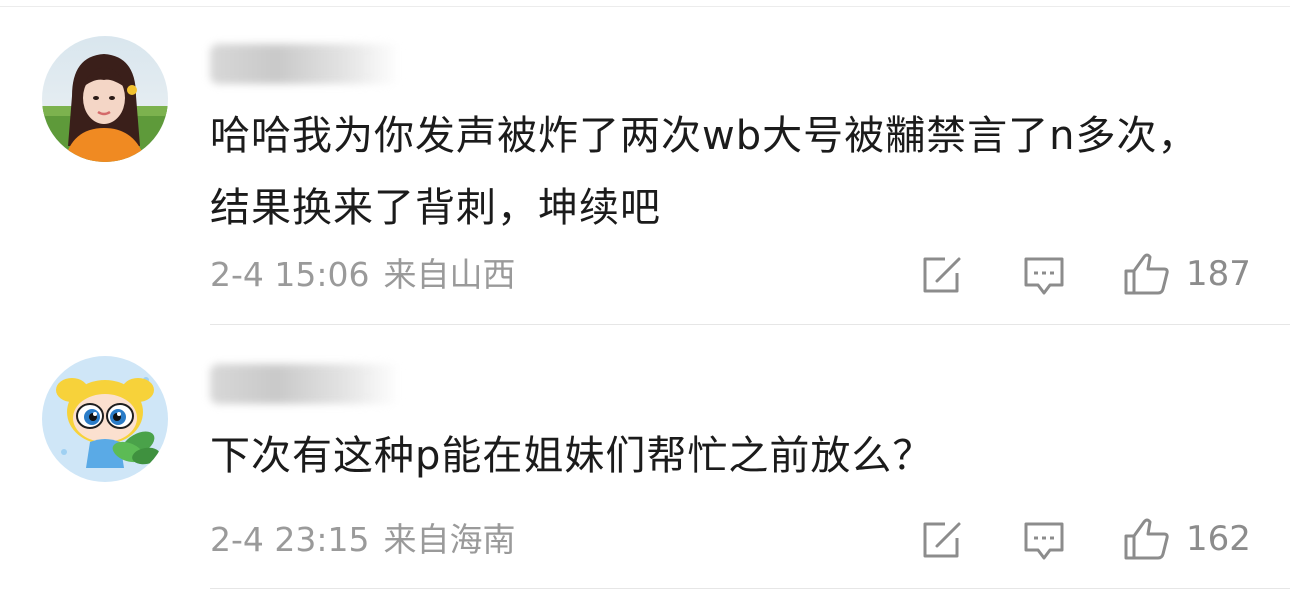  What do you see at coordinates (572, 456) in the screenshot?
I see `comment-text: 下次有这种p能在姐妹们帮忙之前放么？` at bounding box center [572, 456].